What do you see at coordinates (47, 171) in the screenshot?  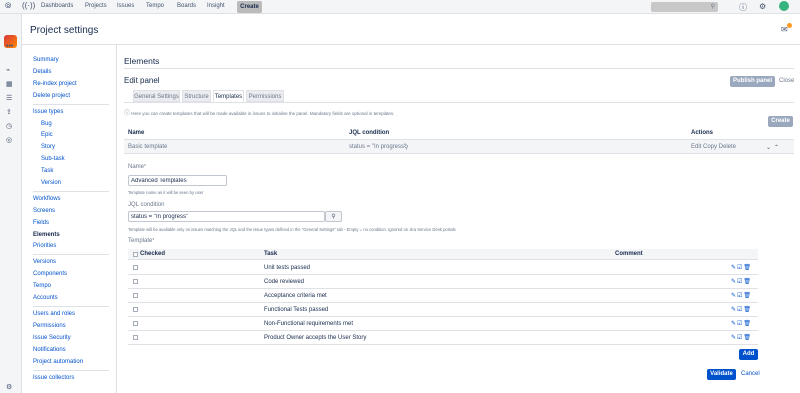 I see `sidebar-item-task: Task` at bounding box center [47, 171].